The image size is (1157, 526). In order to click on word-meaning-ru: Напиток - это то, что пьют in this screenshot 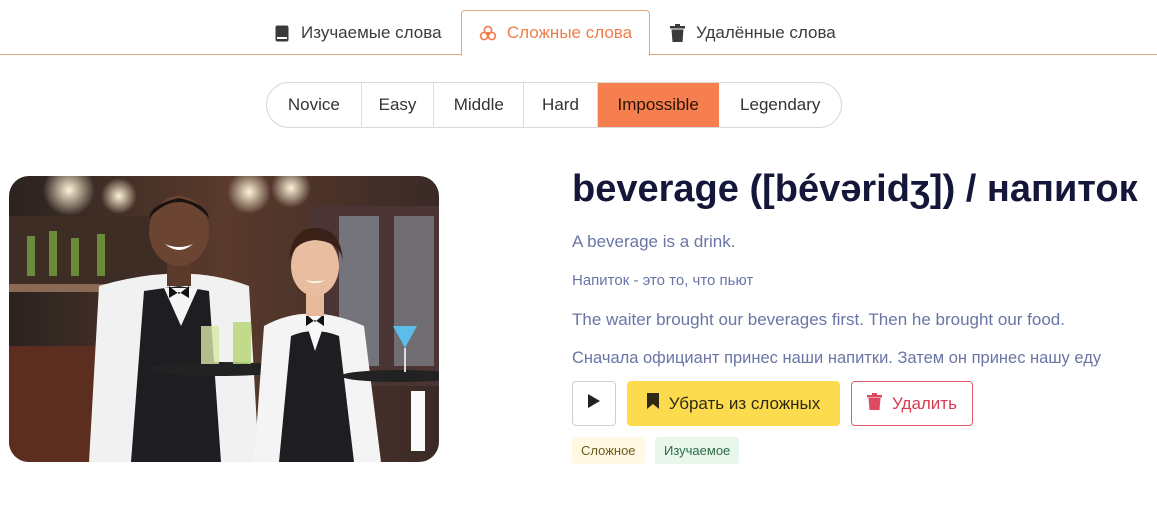, I will do `click(663, 280)`.